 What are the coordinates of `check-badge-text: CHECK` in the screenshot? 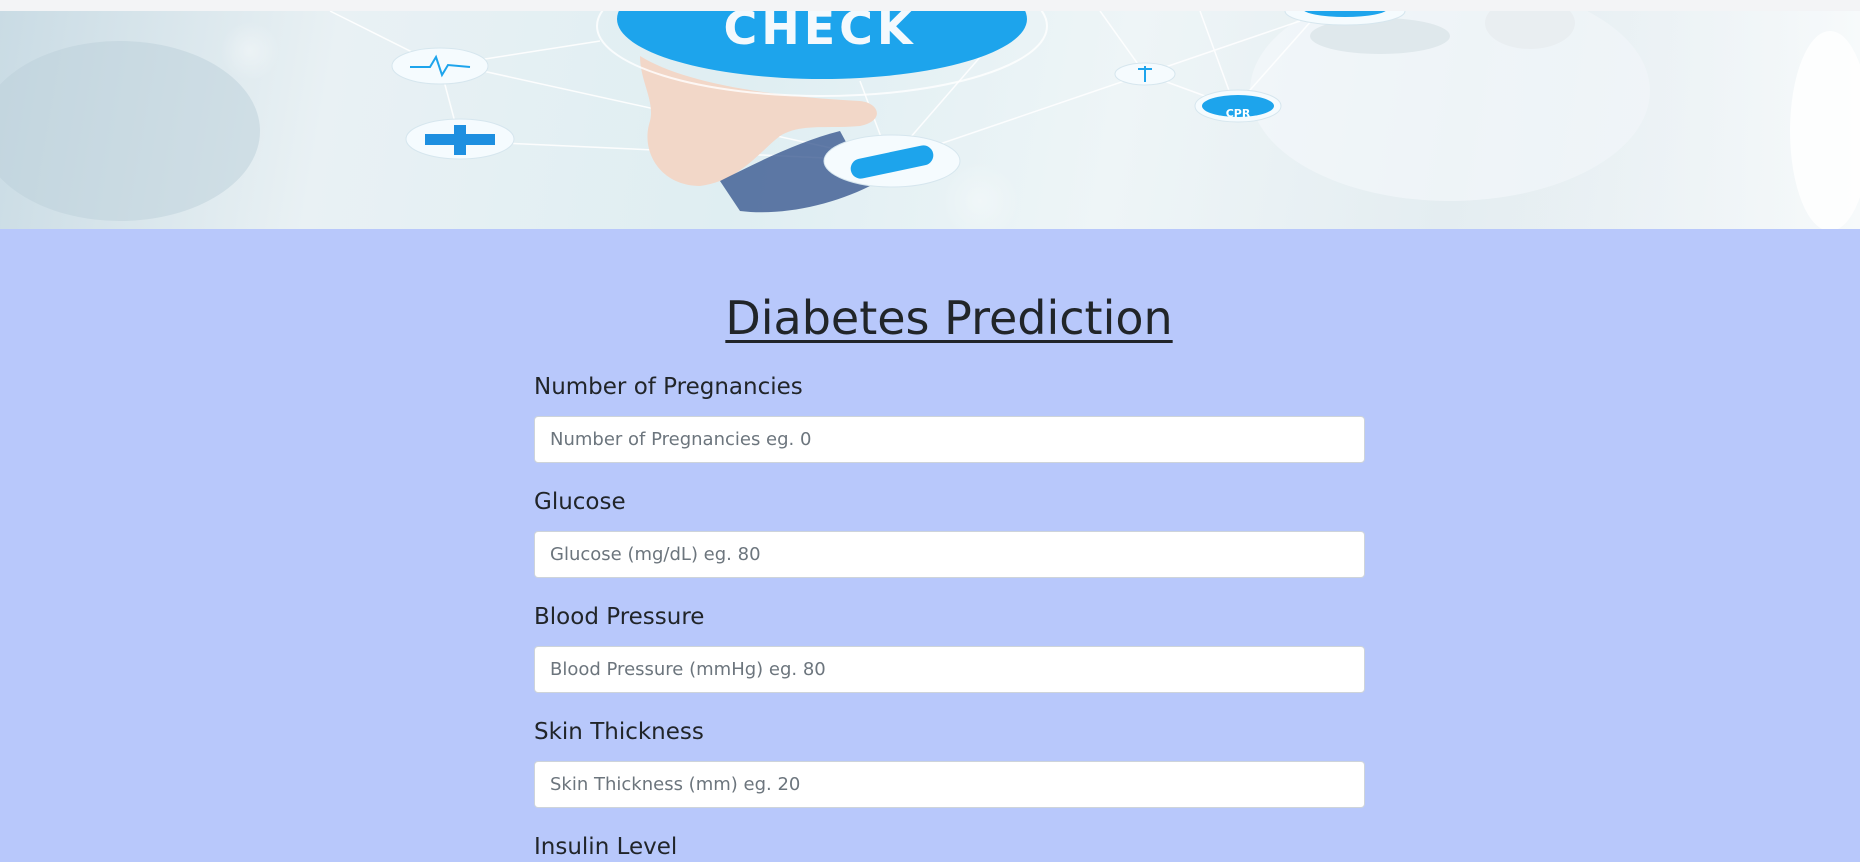 It's located at (820, 33).